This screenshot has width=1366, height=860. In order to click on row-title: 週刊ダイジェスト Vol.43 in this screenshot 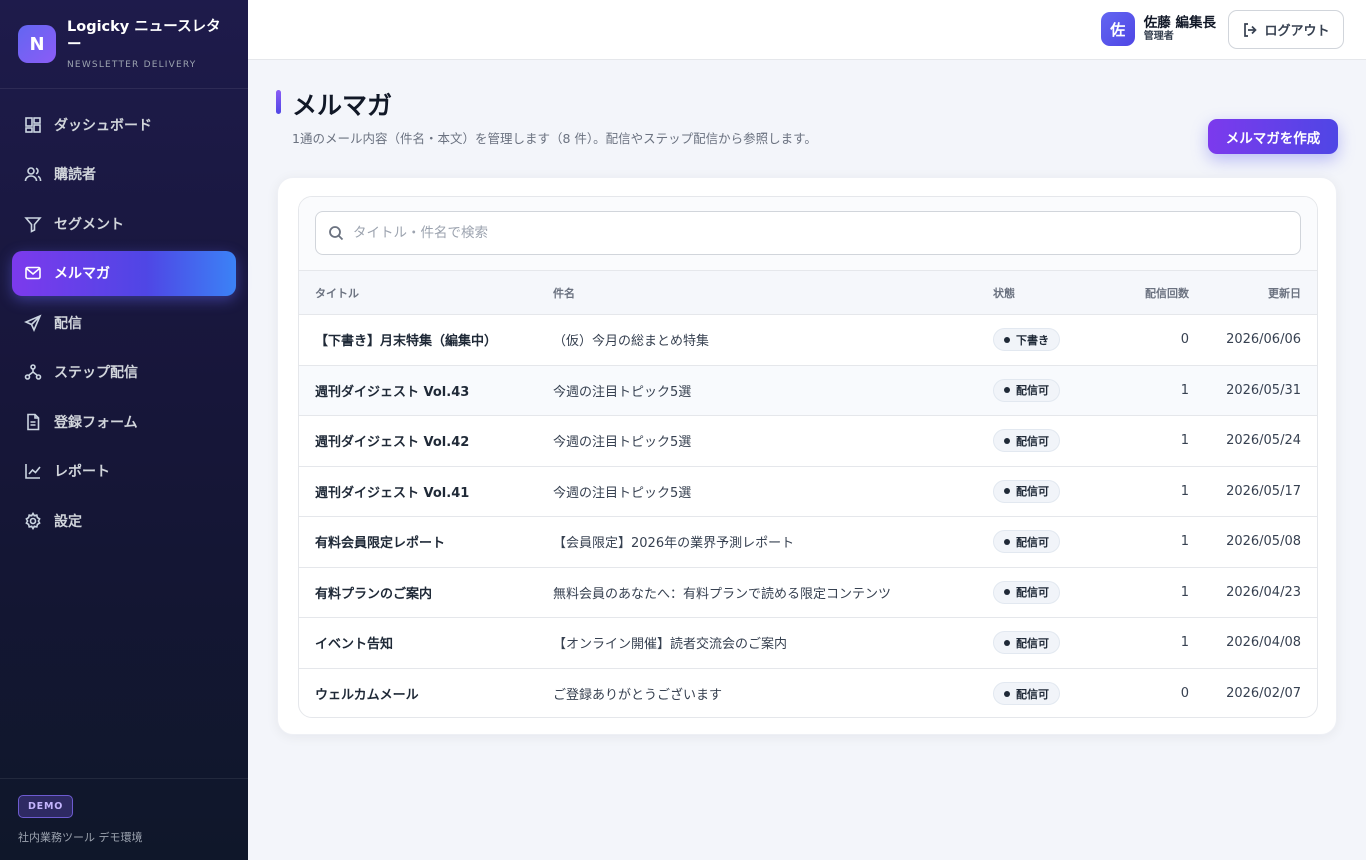, I will do `click(392, 392)`.